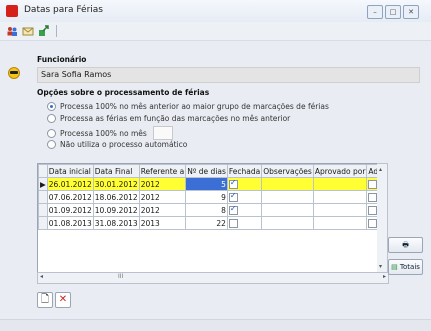 Image resolution: width=431 pixels, height=331 pixels. What do you see at coordinates (162, 223) in the screenshot?
I see `cell-ref: 2013` at bounding box center [162, 223].